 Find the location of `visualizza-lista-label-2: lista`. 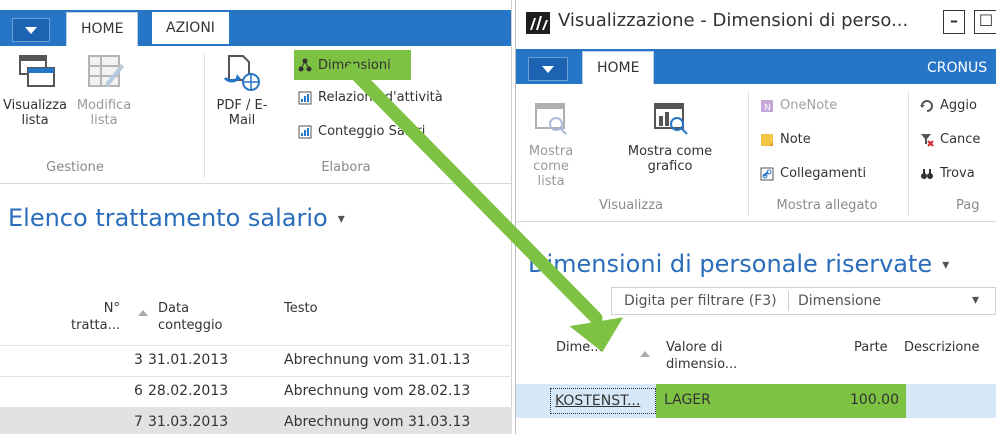

visualizza-lista-label-2: lista is located at coordinates (35, 120).